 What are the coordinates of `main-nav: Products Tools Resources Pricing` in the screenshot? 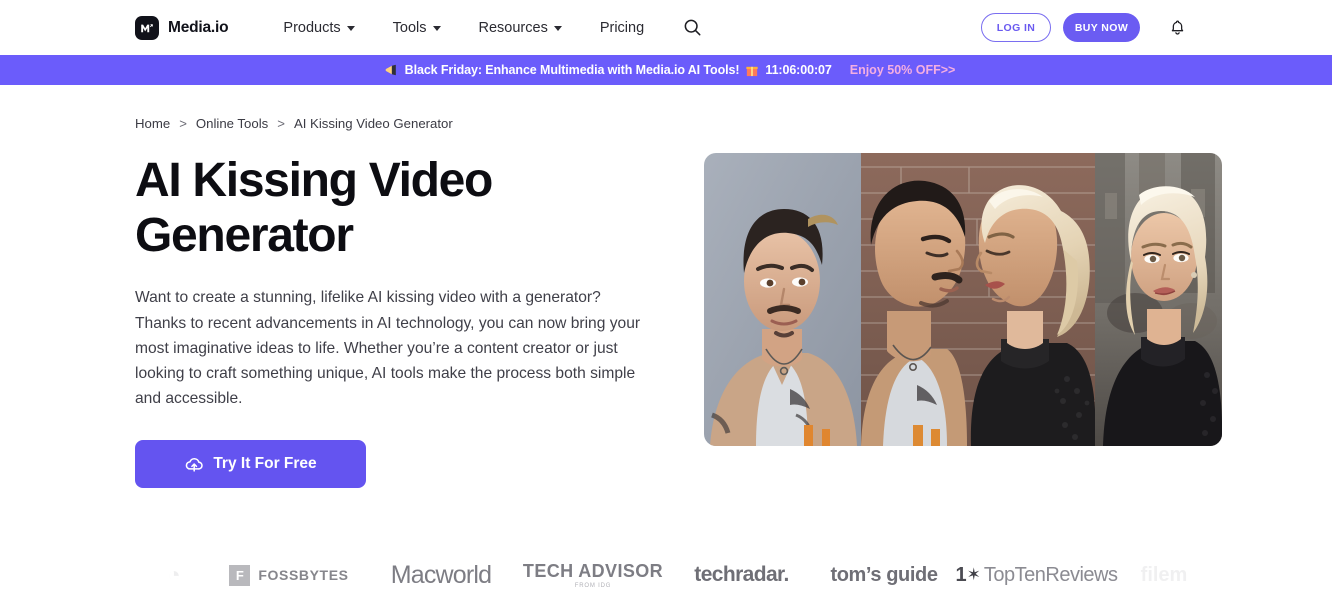 It's located at (485, 28).